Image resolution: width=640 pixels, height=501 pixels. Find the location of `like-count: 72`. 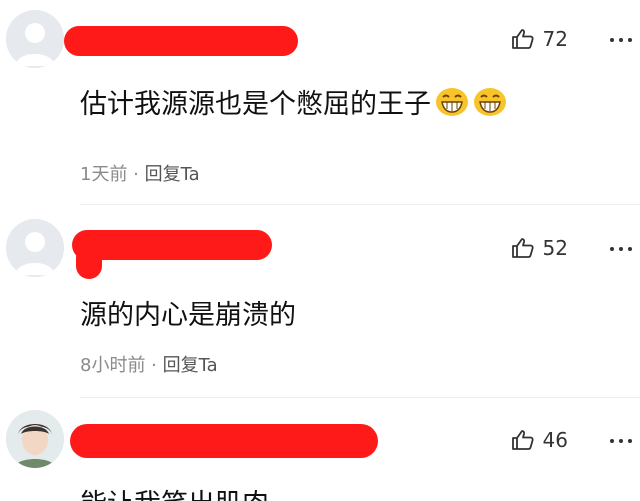

like-count: 72 is located at coordinates (555, 39).